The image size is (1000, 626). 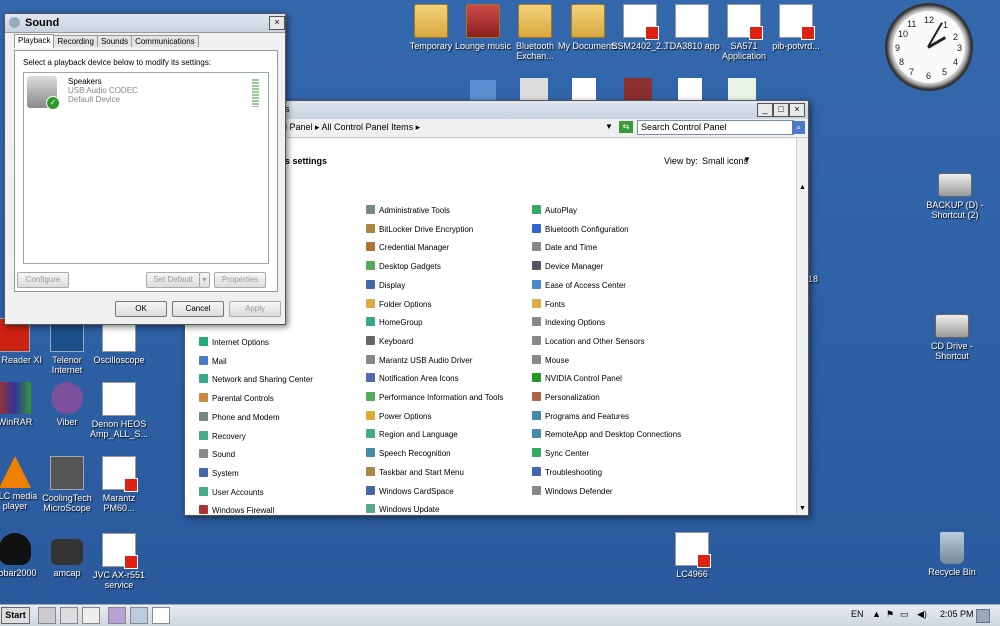 I want to click on minimize-button: _, so click(x=765, y=110).